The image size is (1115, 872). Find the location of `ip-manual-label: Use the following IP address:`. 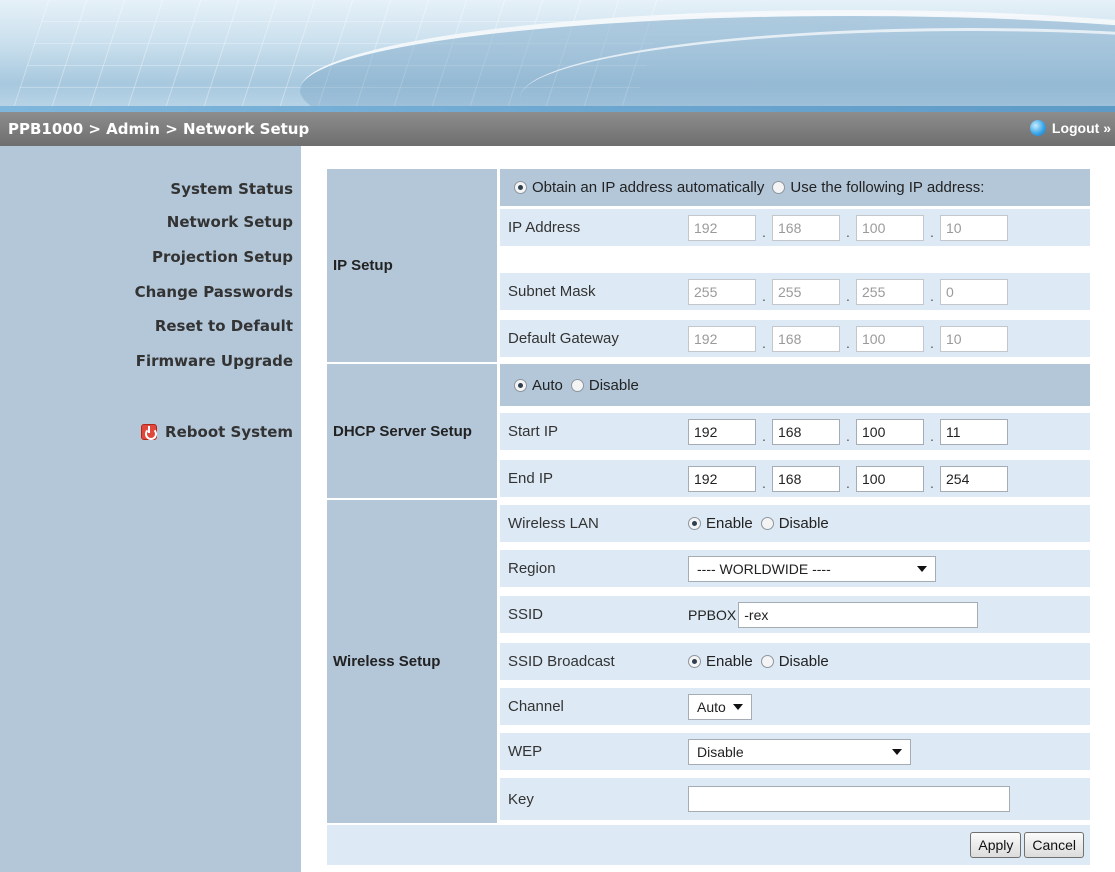

ip-manual-label: Use the following IP address: is located at coordinates (887, 187).